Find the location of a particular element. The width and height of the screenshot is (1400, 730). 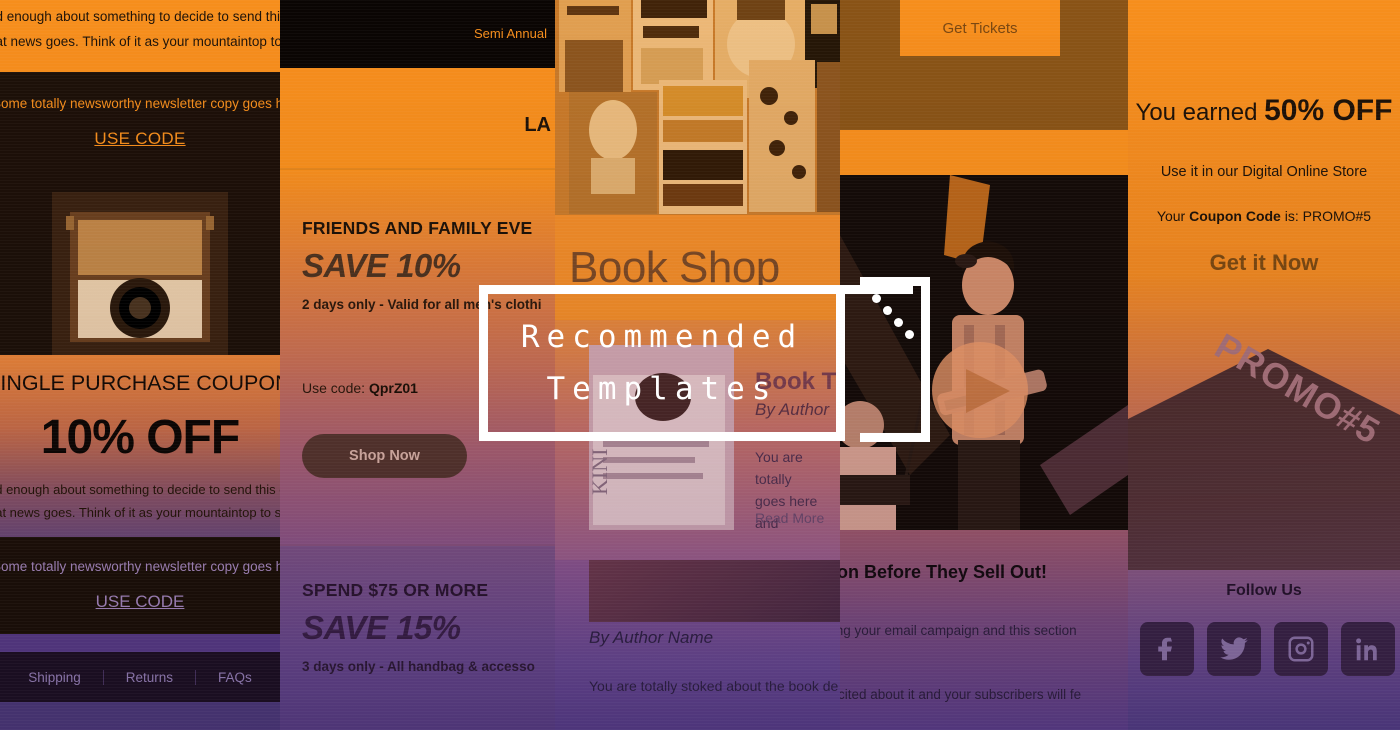

panel2-shop-now-button: Shop Now is located at coordinates (384, 456).